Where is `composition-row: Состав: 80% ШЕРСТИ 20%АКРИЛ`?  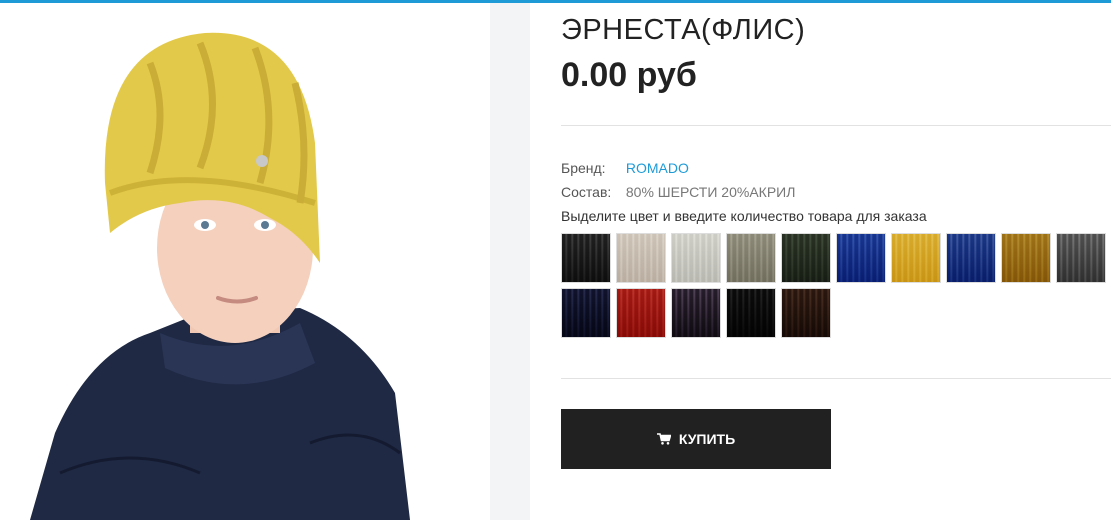 composition-row: Состав: 80% ШЕРСТИ 20%АКРИЛ is located at coordinates (678, 192).